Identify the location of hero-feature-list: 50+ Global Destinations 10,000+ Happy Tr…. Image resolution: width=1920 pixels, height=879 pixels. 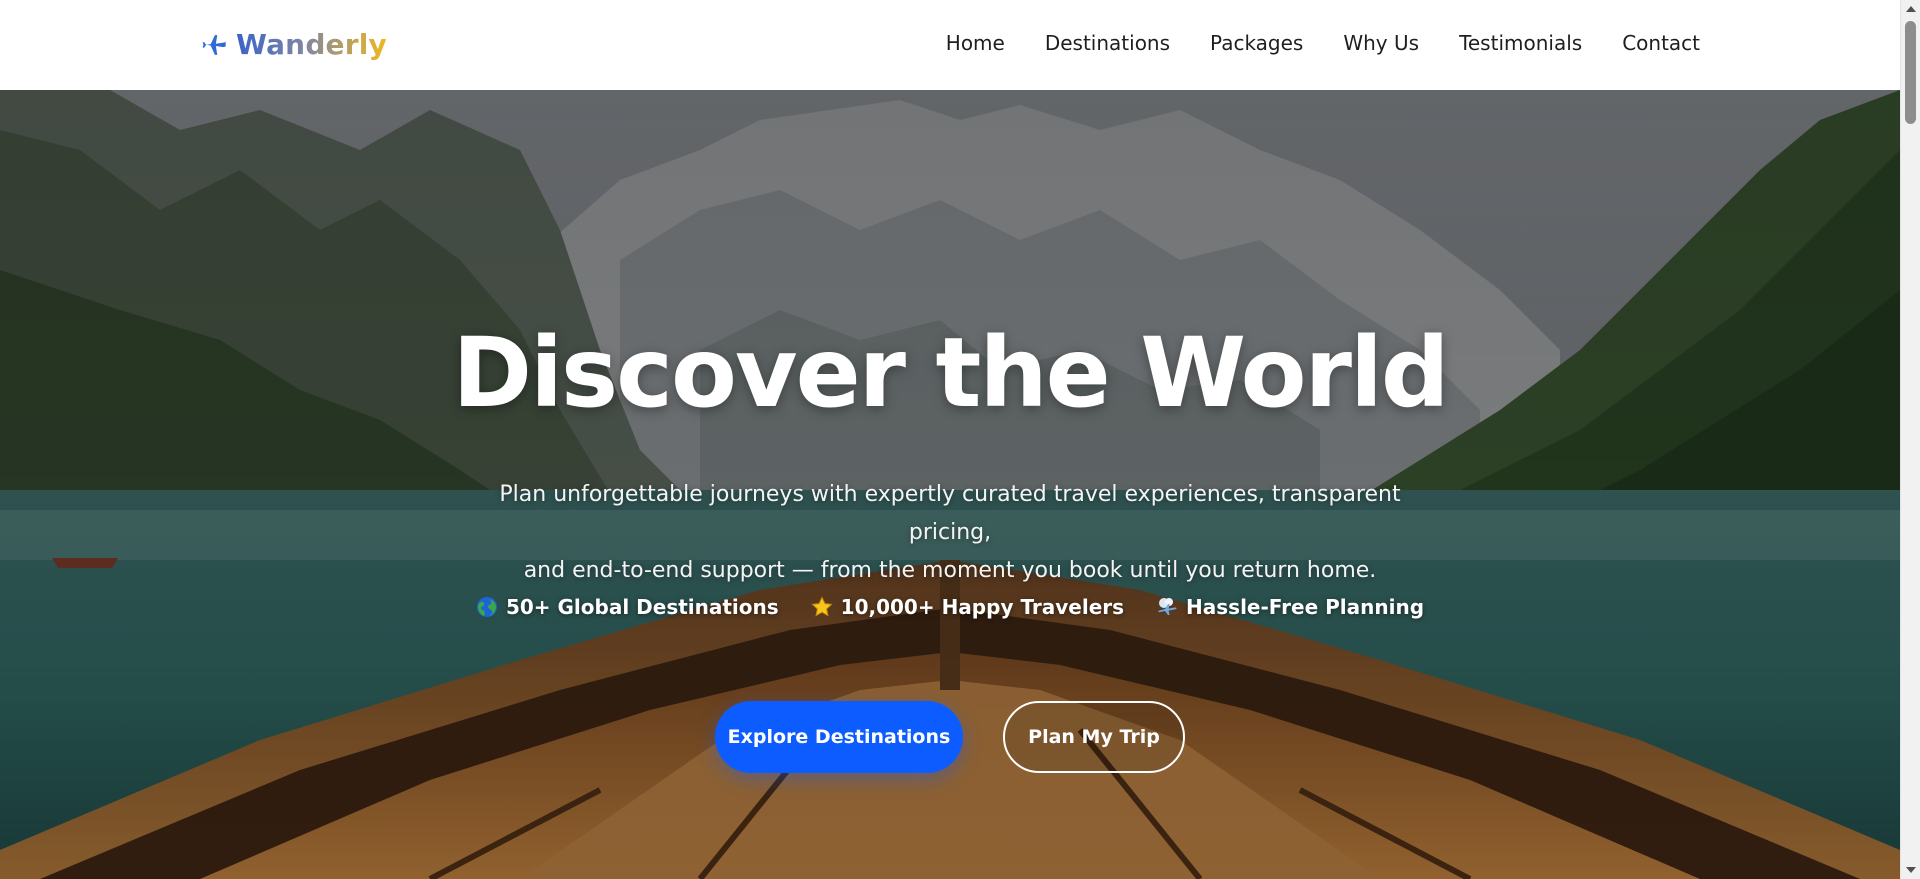
(950, 607).